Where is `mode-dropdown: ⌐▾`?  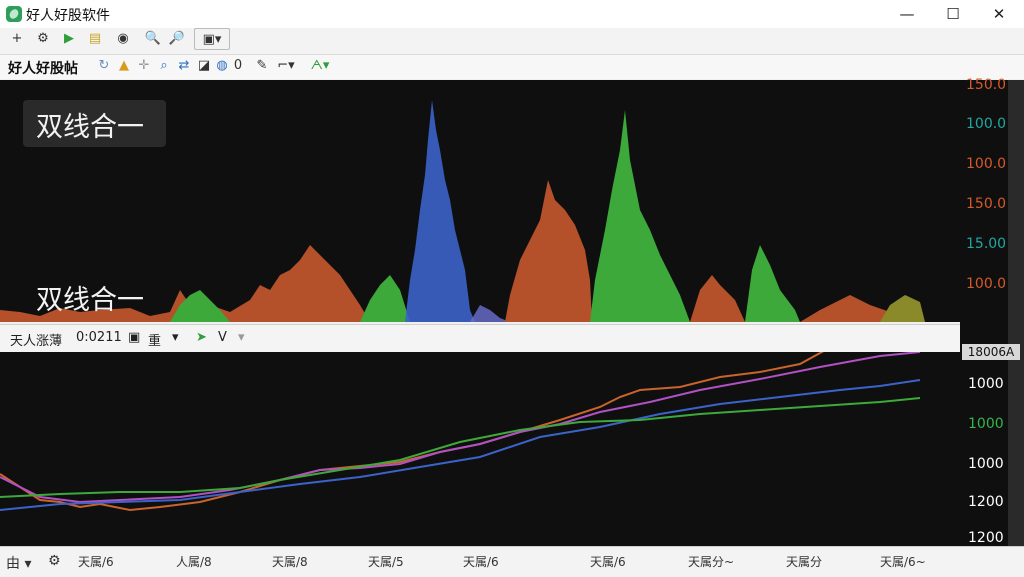 mode-dropdown: ⌐▾ is located at coordinates (286, 65).